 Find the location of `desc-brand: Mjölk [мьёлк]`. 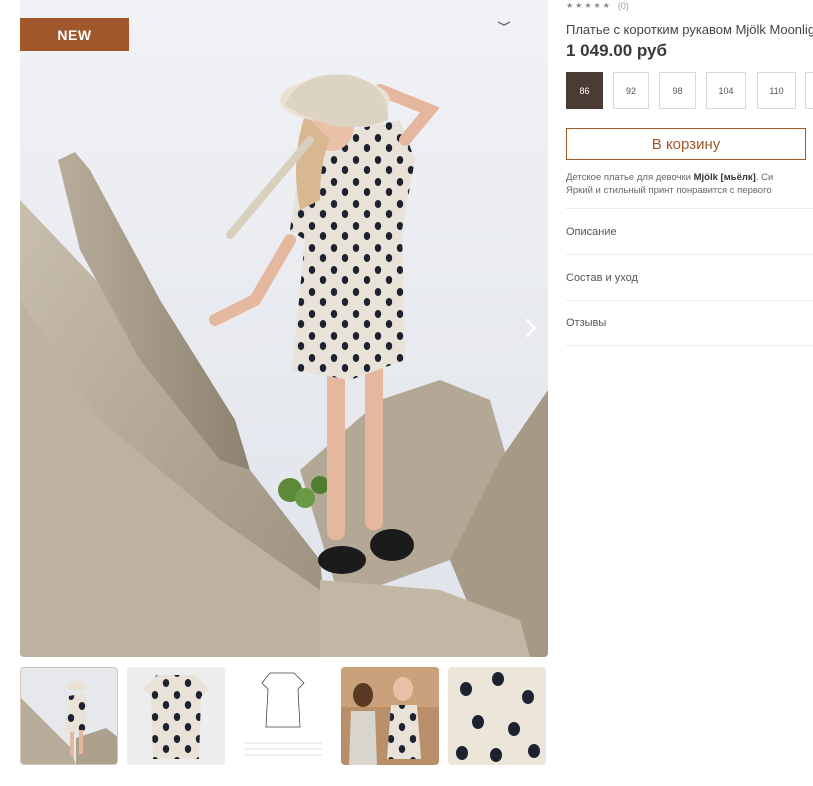

desc-brand: Mjölk [мьёлк] is located at coordinates (724, 177).